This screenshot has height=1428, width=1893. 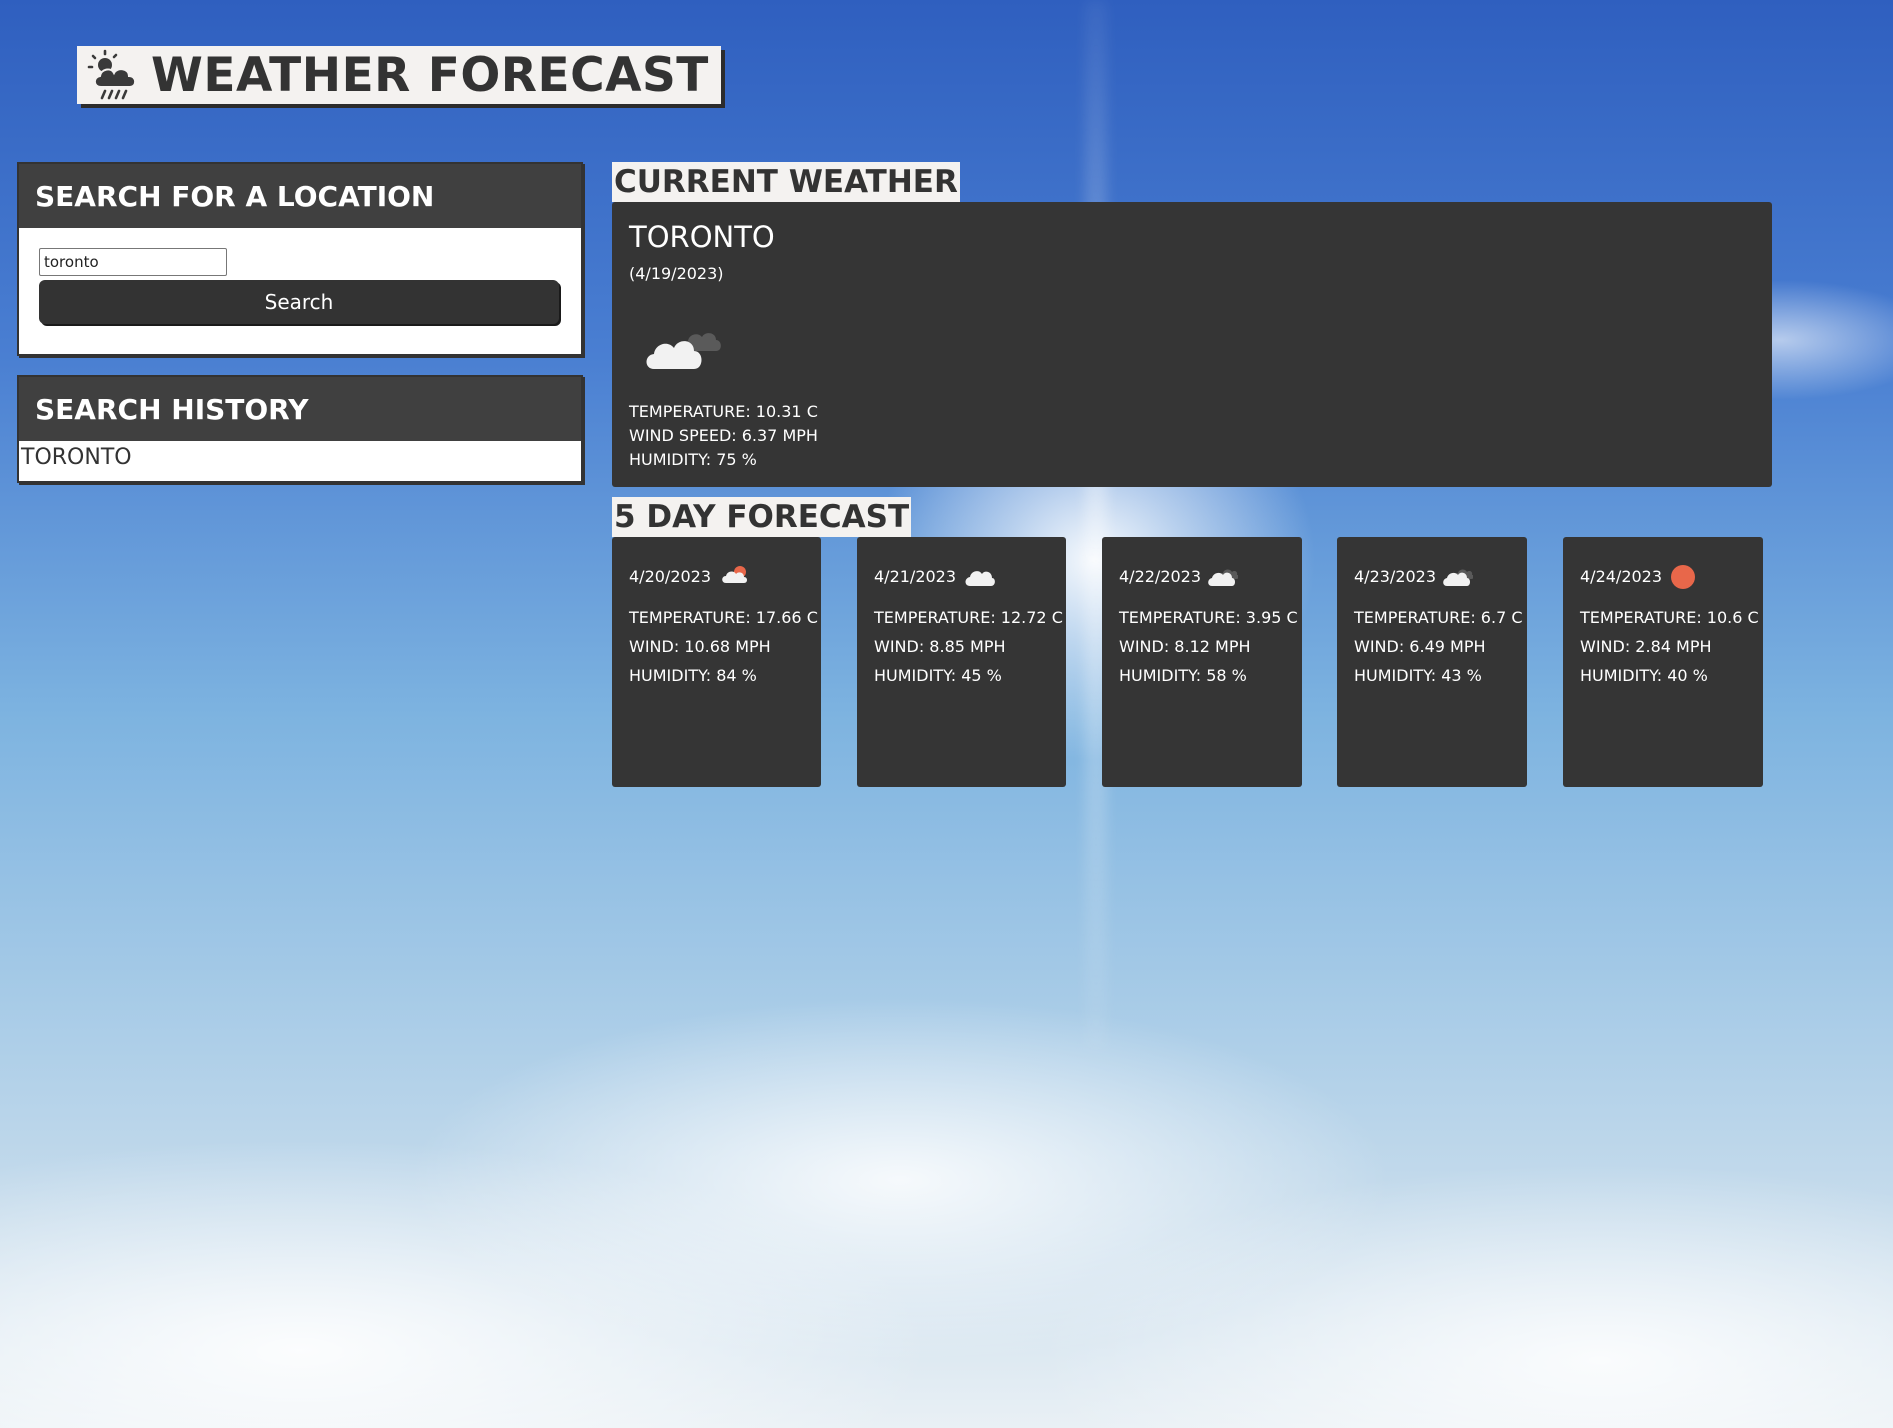 I want to click on search-history-heading: SEARCH HISTORY, so click(x=300, y=409).